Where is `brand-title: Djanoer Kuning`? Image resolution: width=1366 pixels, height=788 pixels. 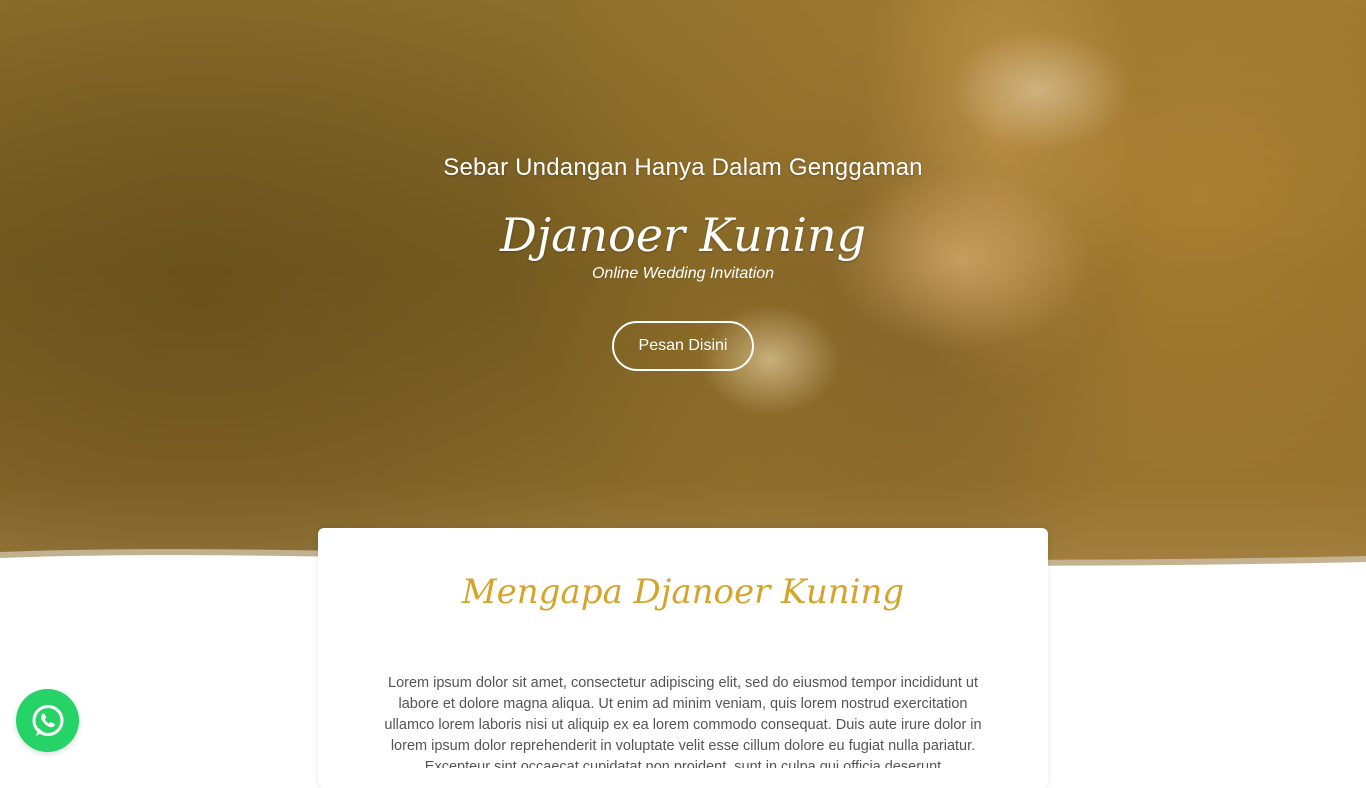 brand-title: Djanoer Kuning is located at coordinates (683, 235).